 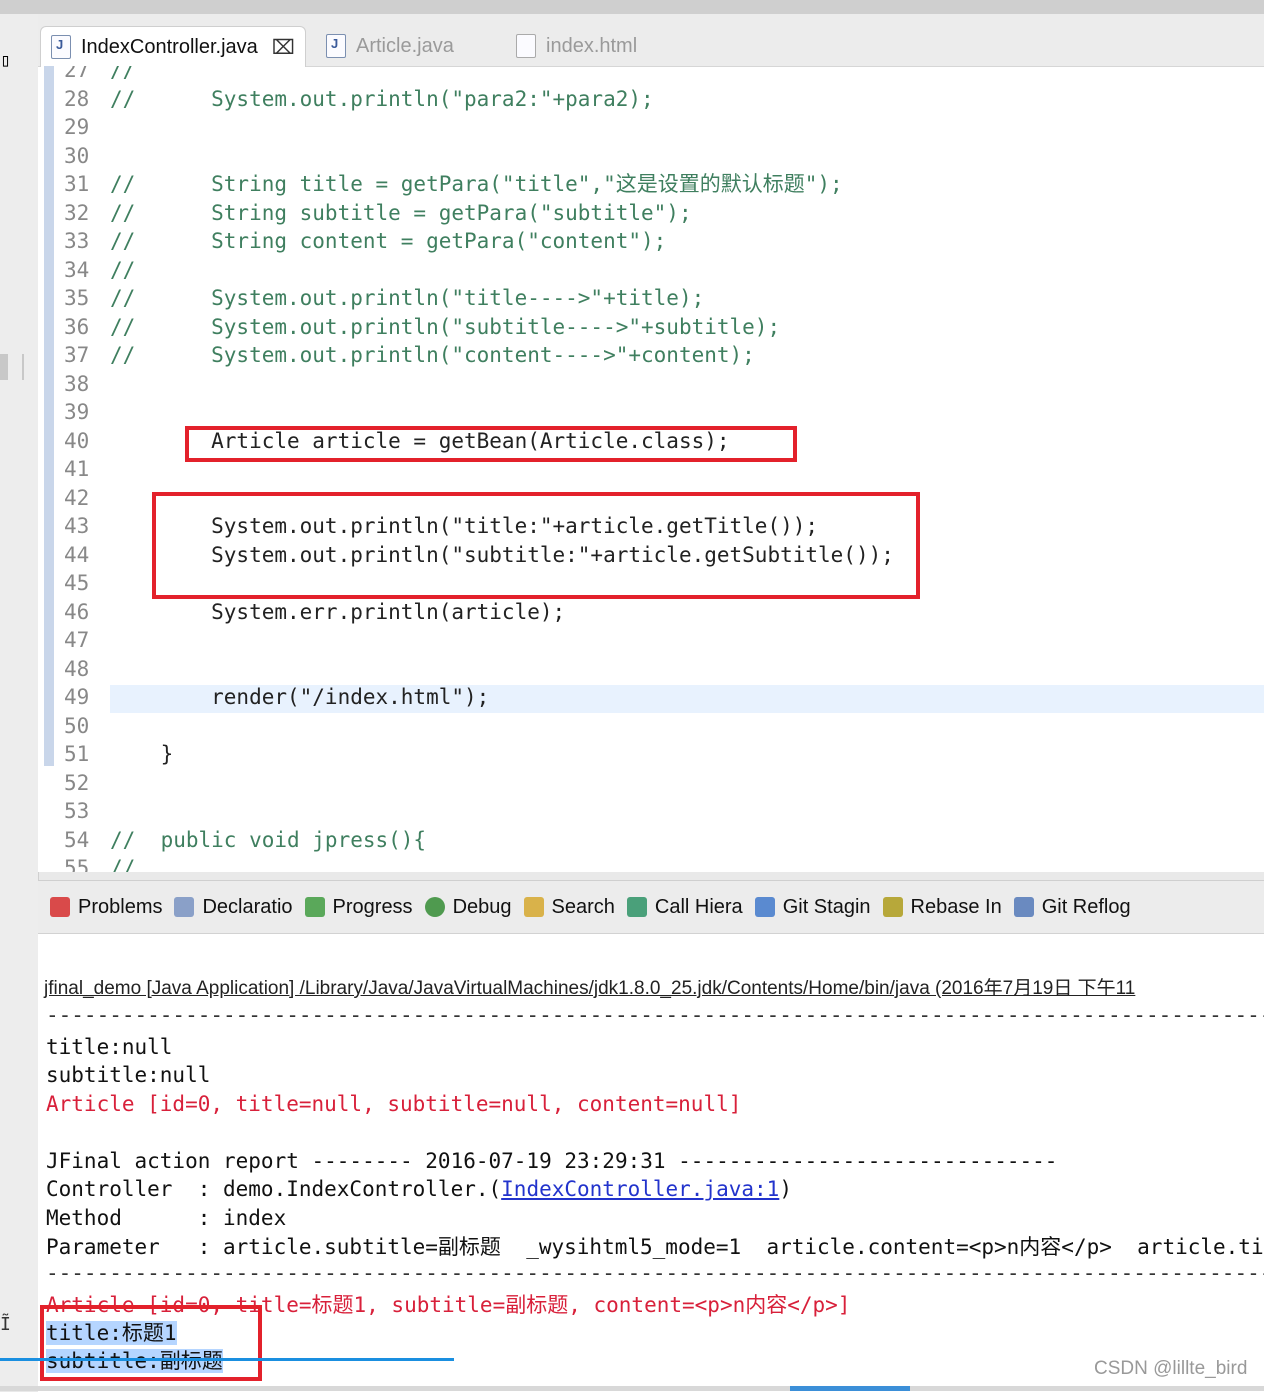 I want to click on tab-git-reflog: Git Reflog, so click(x=1072, y=907).